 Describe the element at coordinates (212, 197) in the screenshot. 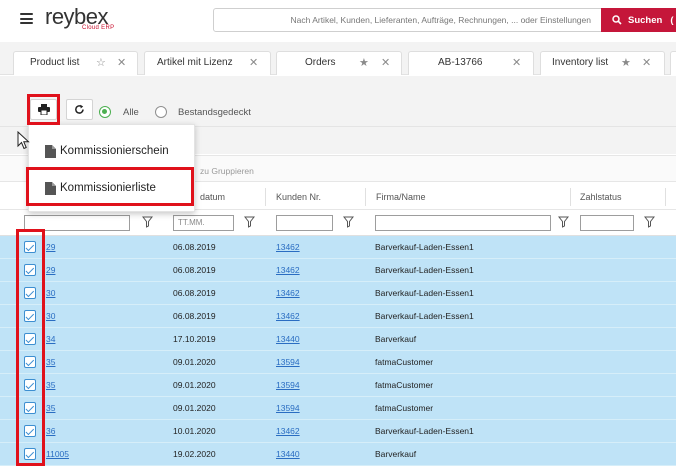

I see `column-header-date: datum` at that location.